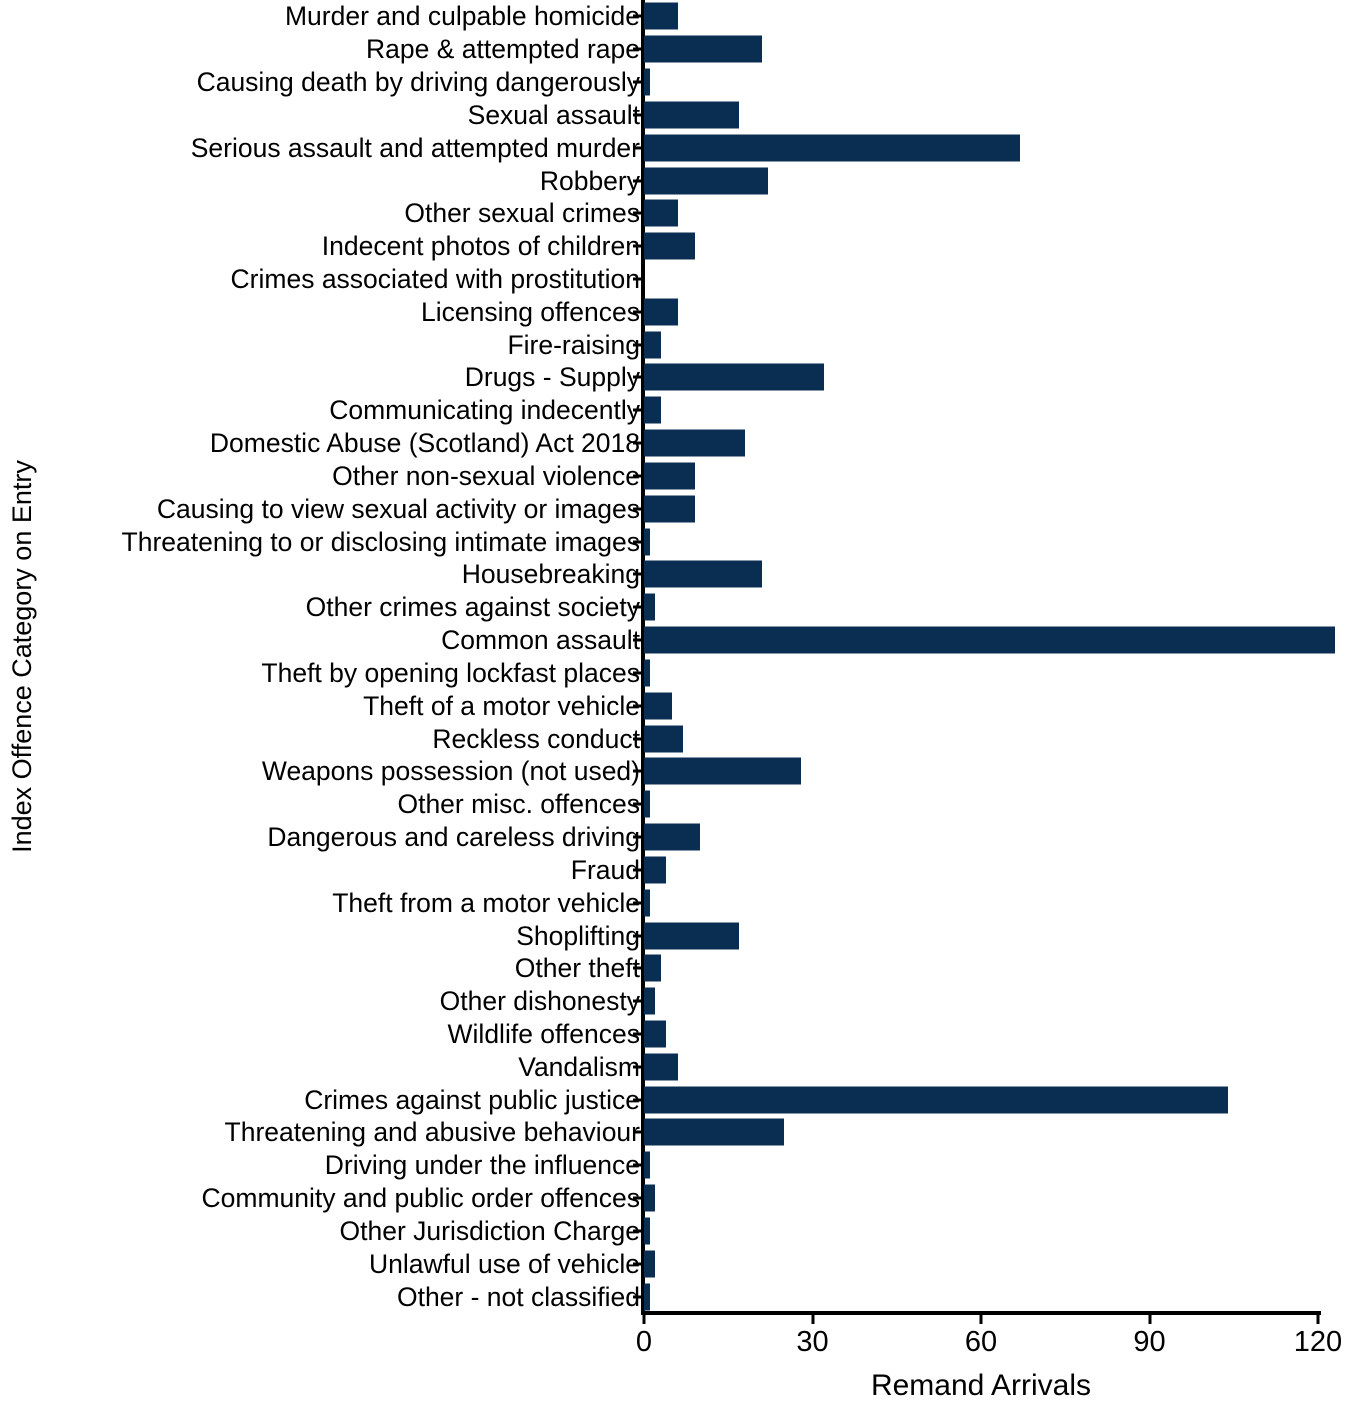 This screenshot has width=1346, height=1420. What do you see at coordinates (552, 377) in the screenshot?
I see `y-tick-label: Drugs - Supply` at bounding box center [552, 377].